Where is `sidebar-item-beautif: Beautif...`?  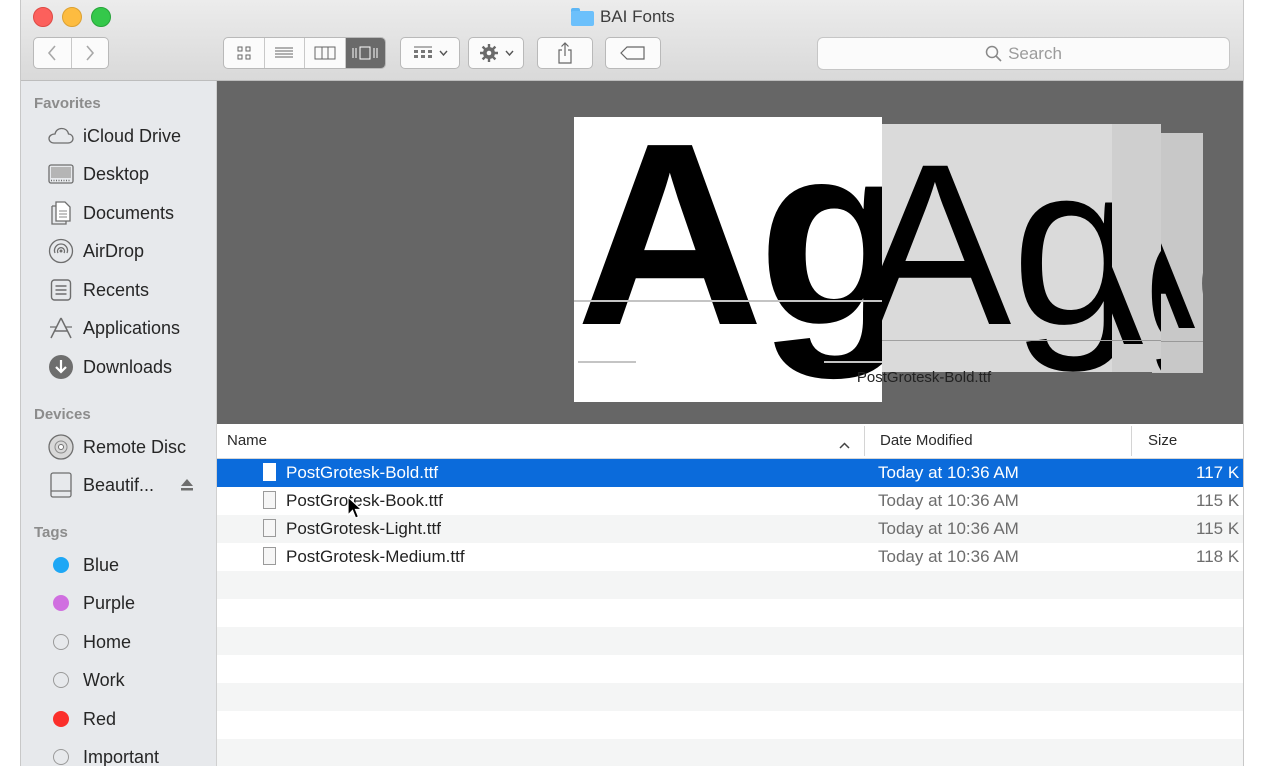
sidebar-item-beautif: Beautif... is located at coordinates (120, 485).